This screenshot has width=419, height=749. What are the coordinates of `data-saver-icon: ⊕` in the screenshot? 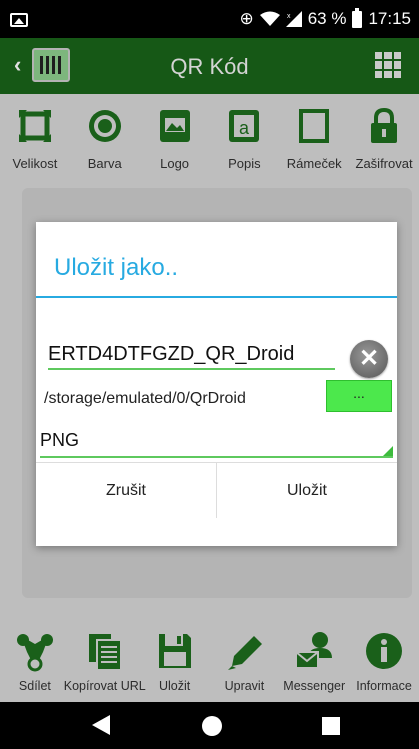 It's located at (246, 18).